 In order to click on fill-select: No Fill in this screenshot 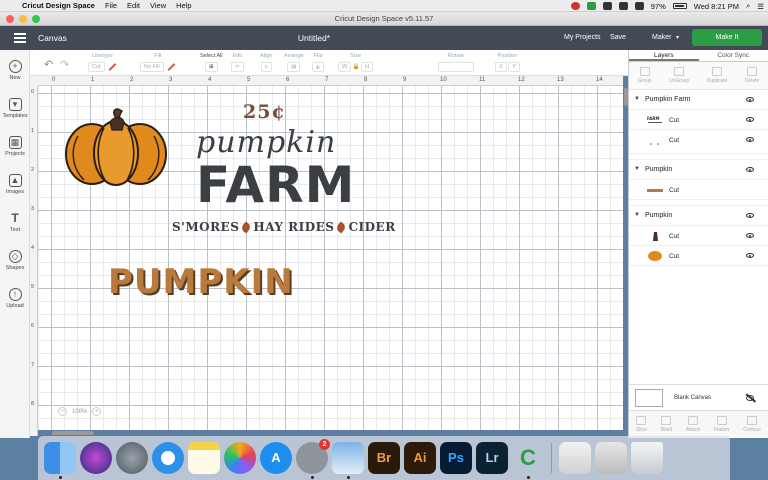, I will do `click(152, 67)`.